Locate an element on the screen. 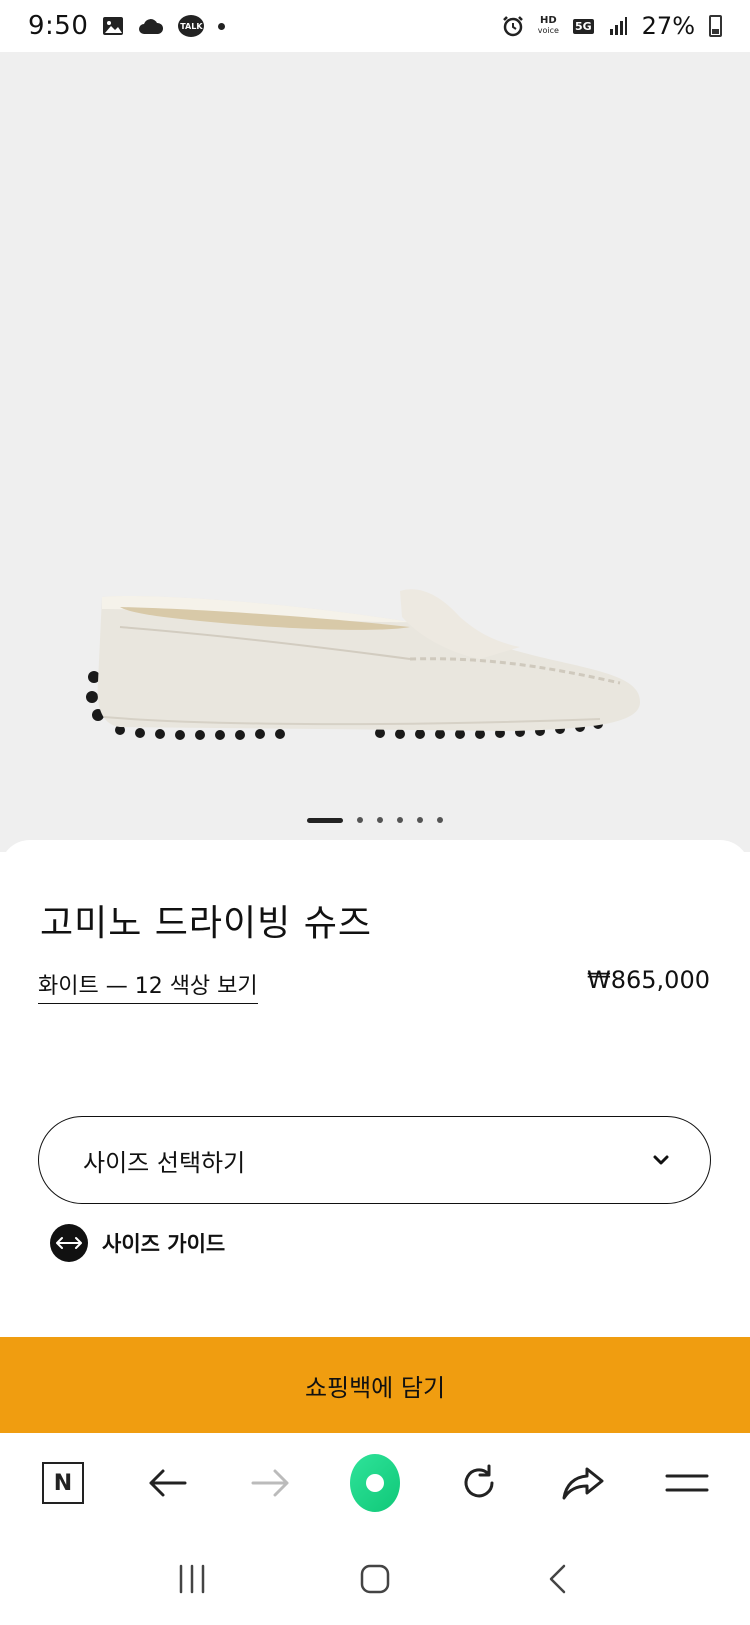  size-guide-label: 사이즈 가이드 is located at coordinates (164, 1244).